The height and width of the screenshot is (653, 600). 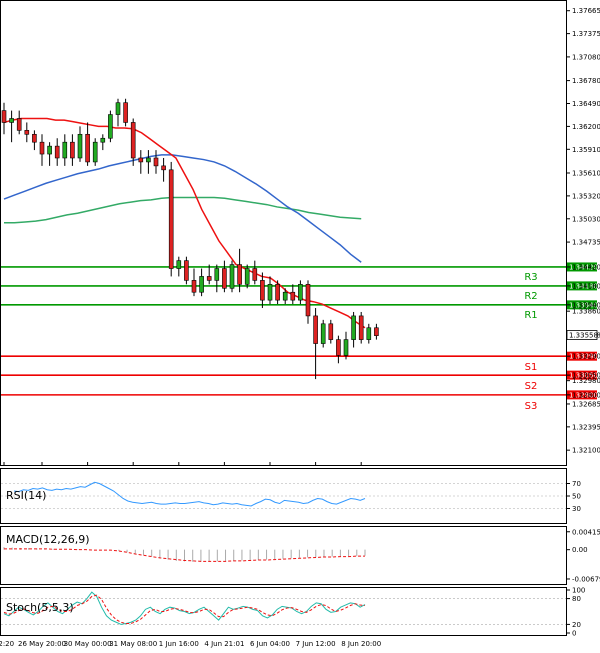 I want to click on level-name-s3: S3, so click(x=531, y=406).